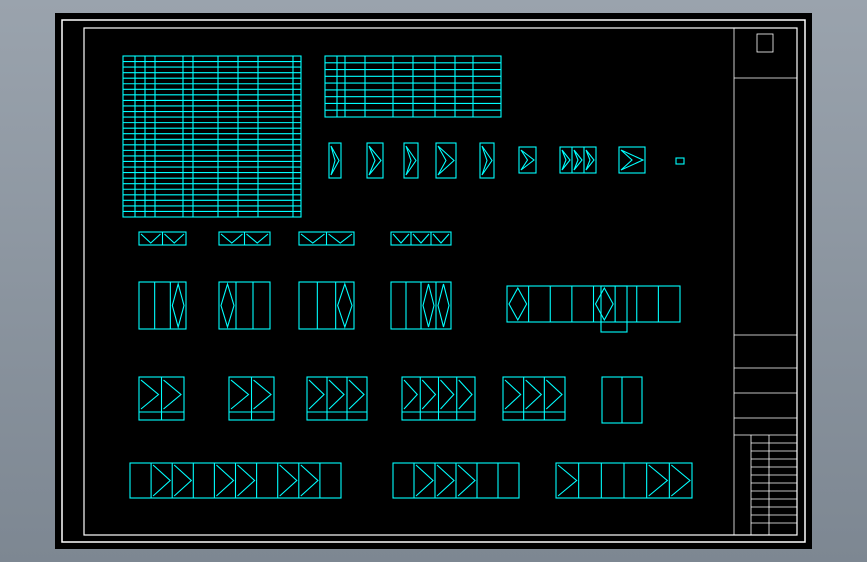 This screenshot has height=562, width=867. Describe the element at coordinates (765, 281) in the screenshot. I see `title-block` at that location.